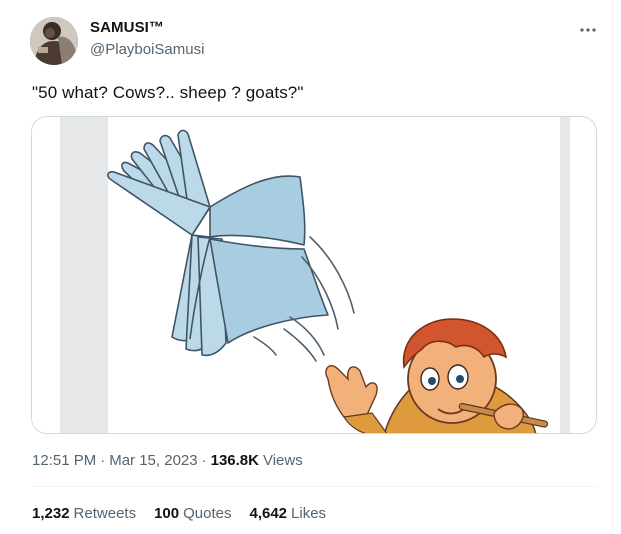  I want to click on avatar, so click(54, 41).